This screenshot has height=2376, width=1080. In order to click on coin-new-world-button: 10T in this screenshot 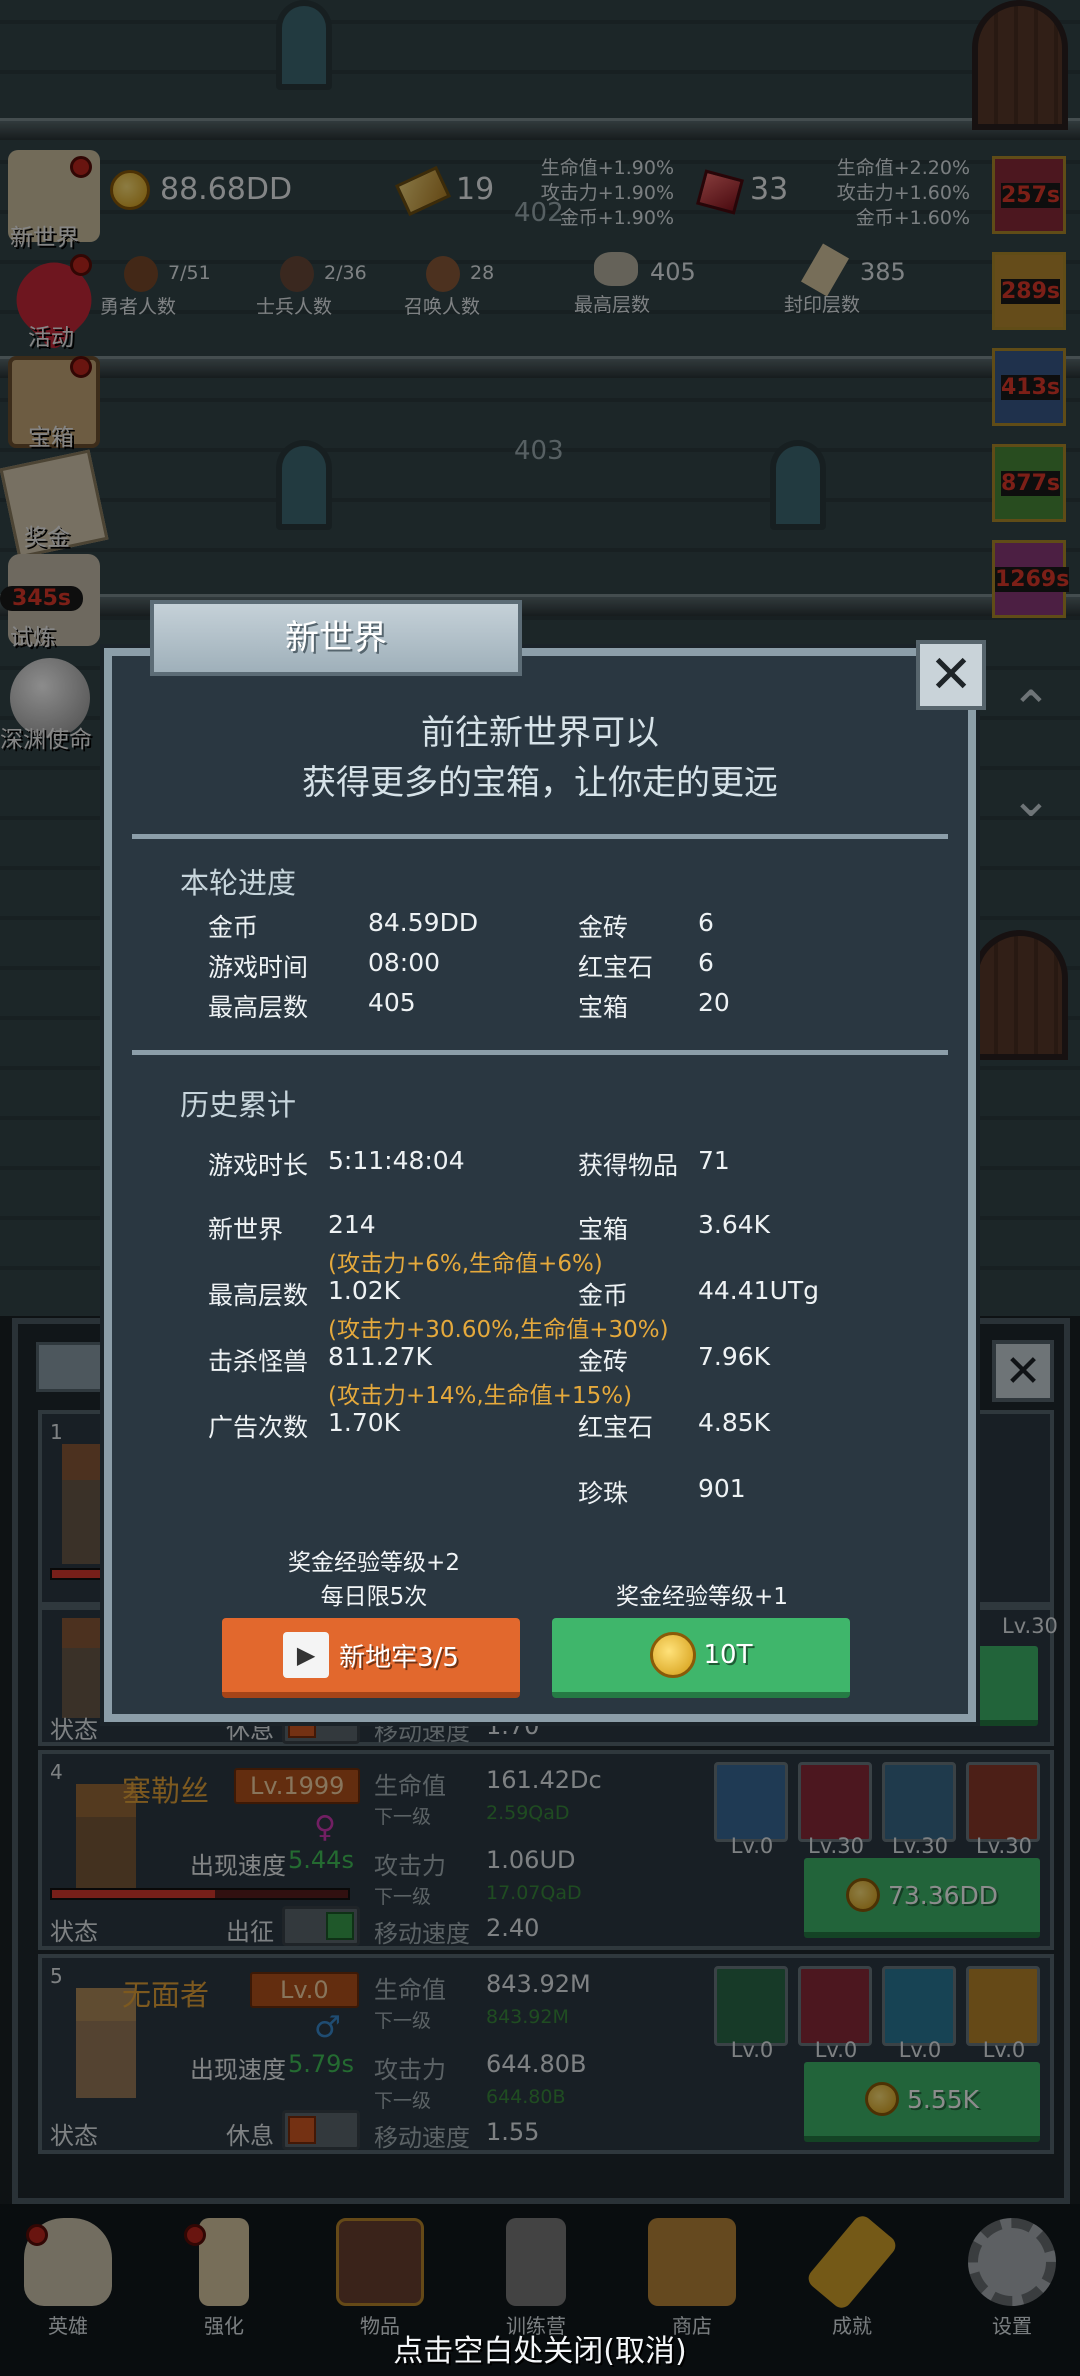, I will do `click(701, 1658)`.